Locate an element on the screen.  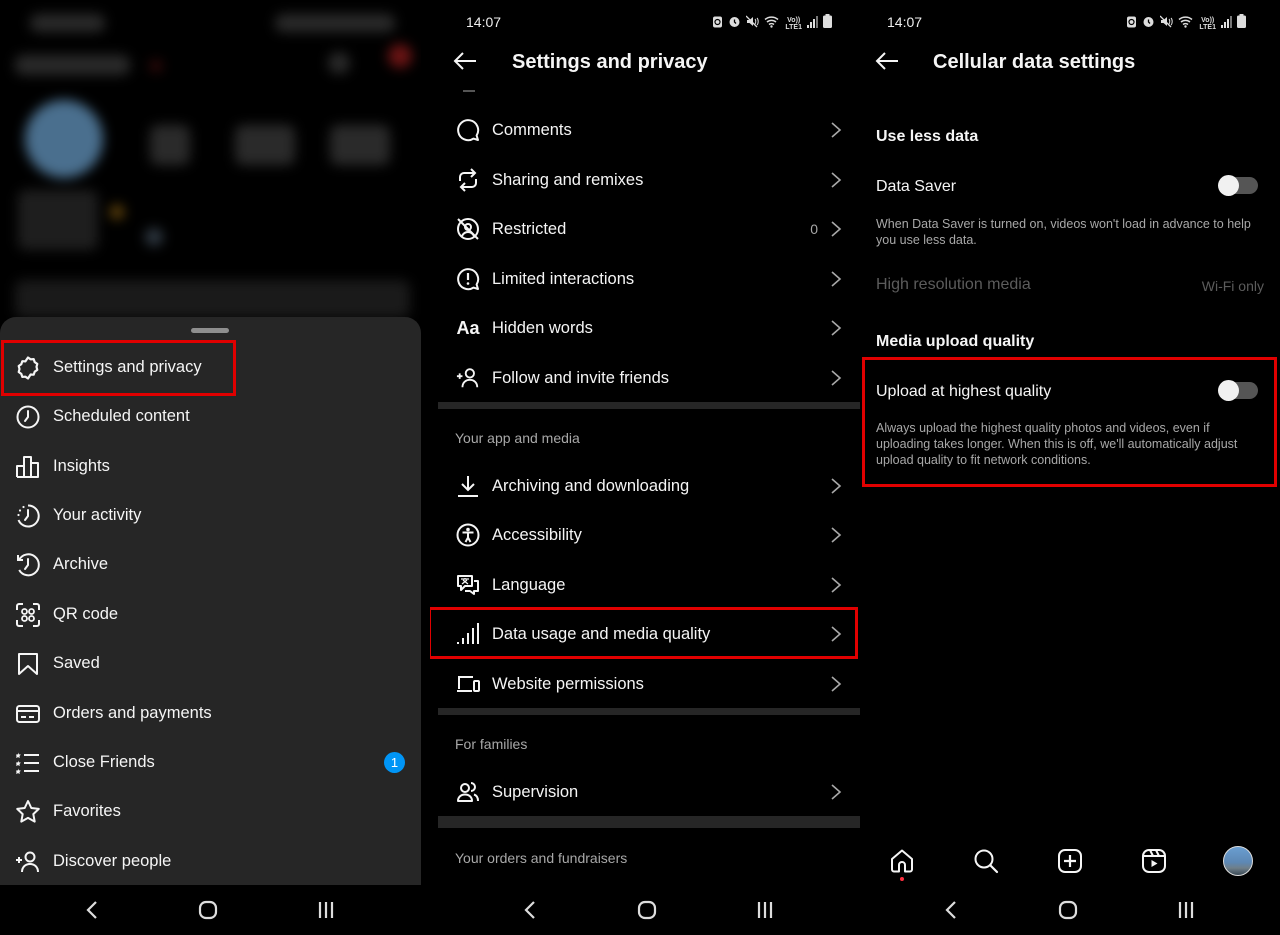
settings-header: Settings and privacy is located at coordinates (645, 63).